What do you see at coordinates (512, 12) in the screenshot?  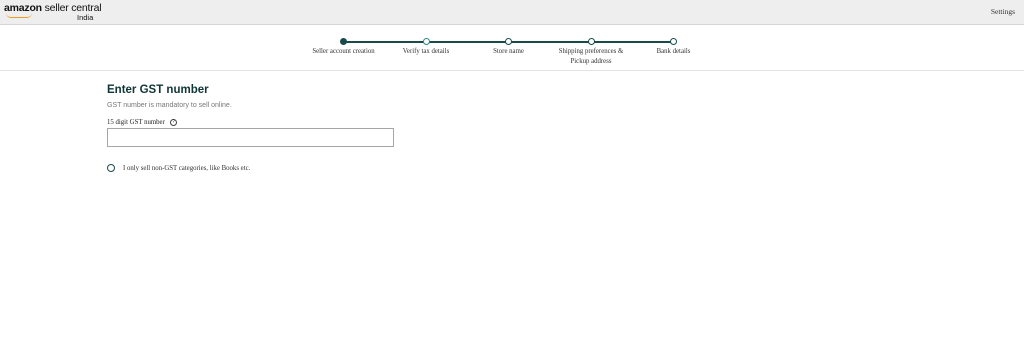 I see `top-bar: amazon seller central India Settings` at bounding box center [512, 12].